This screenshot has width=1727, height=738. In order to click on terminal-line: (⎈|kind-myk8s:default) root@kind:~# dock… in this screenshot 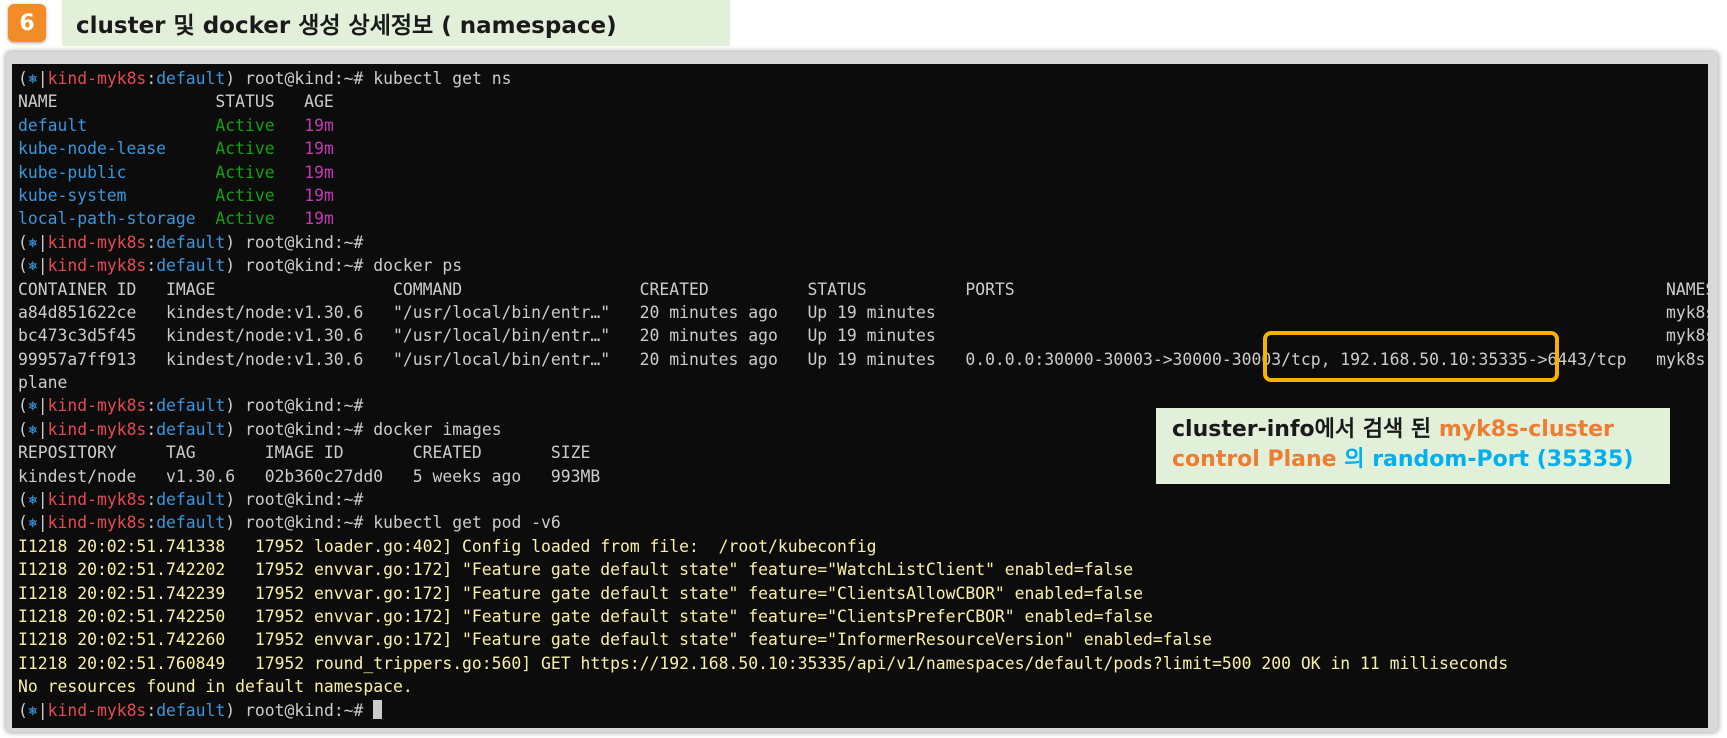, I will do `click(863, 265)`.